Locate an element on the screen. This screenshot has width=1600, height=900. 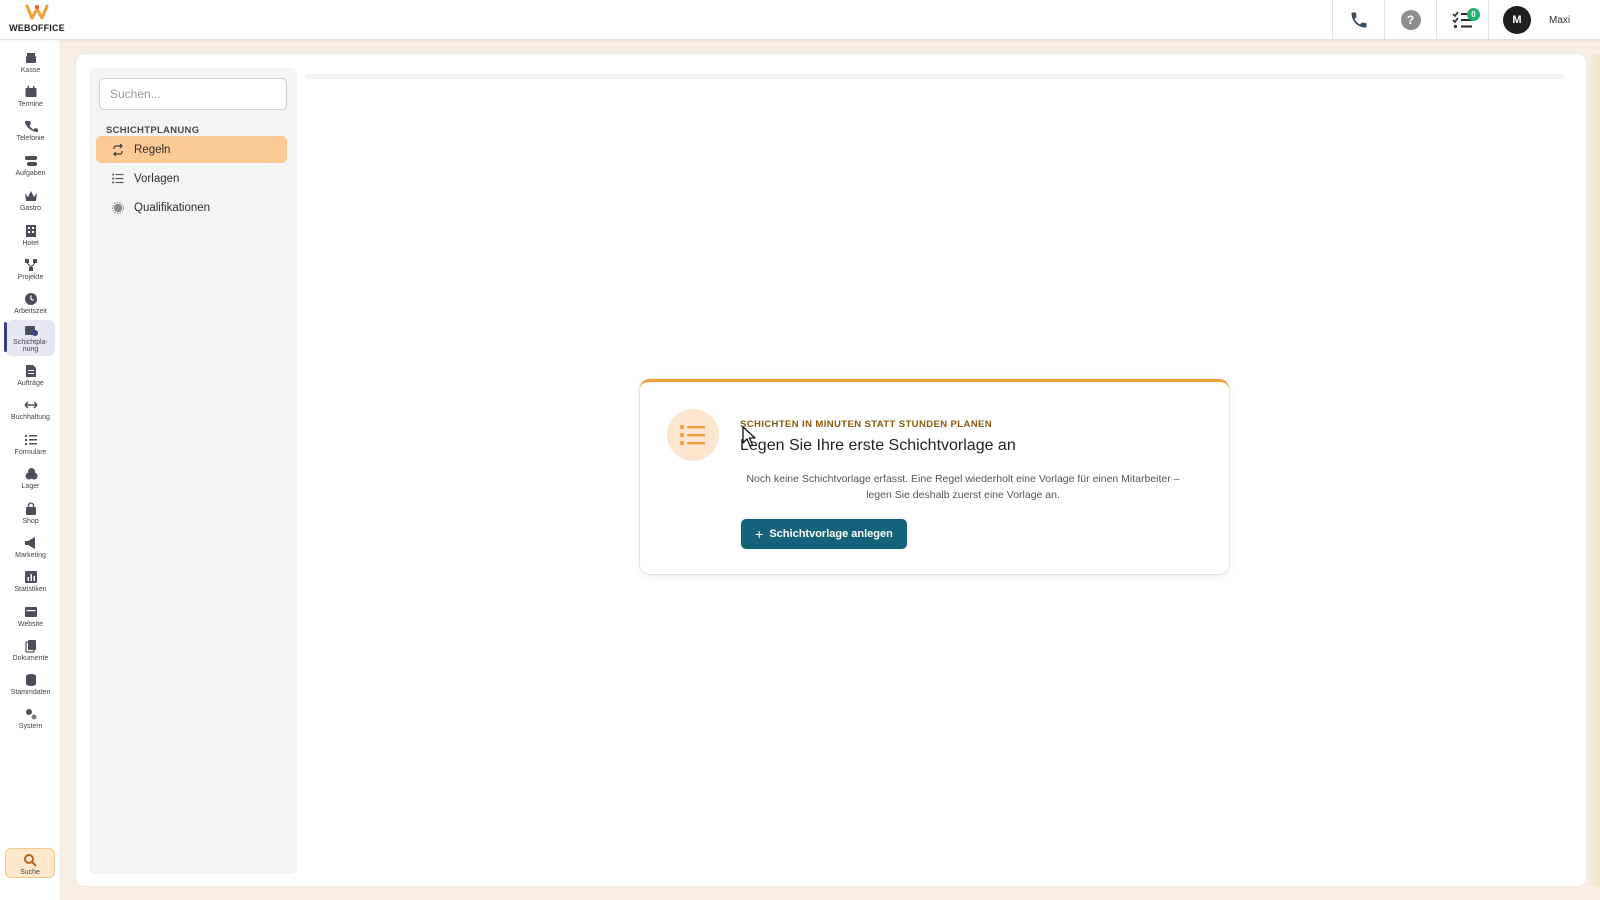
nav-item-formulare: Formulare is located at coordinates (30, 447).